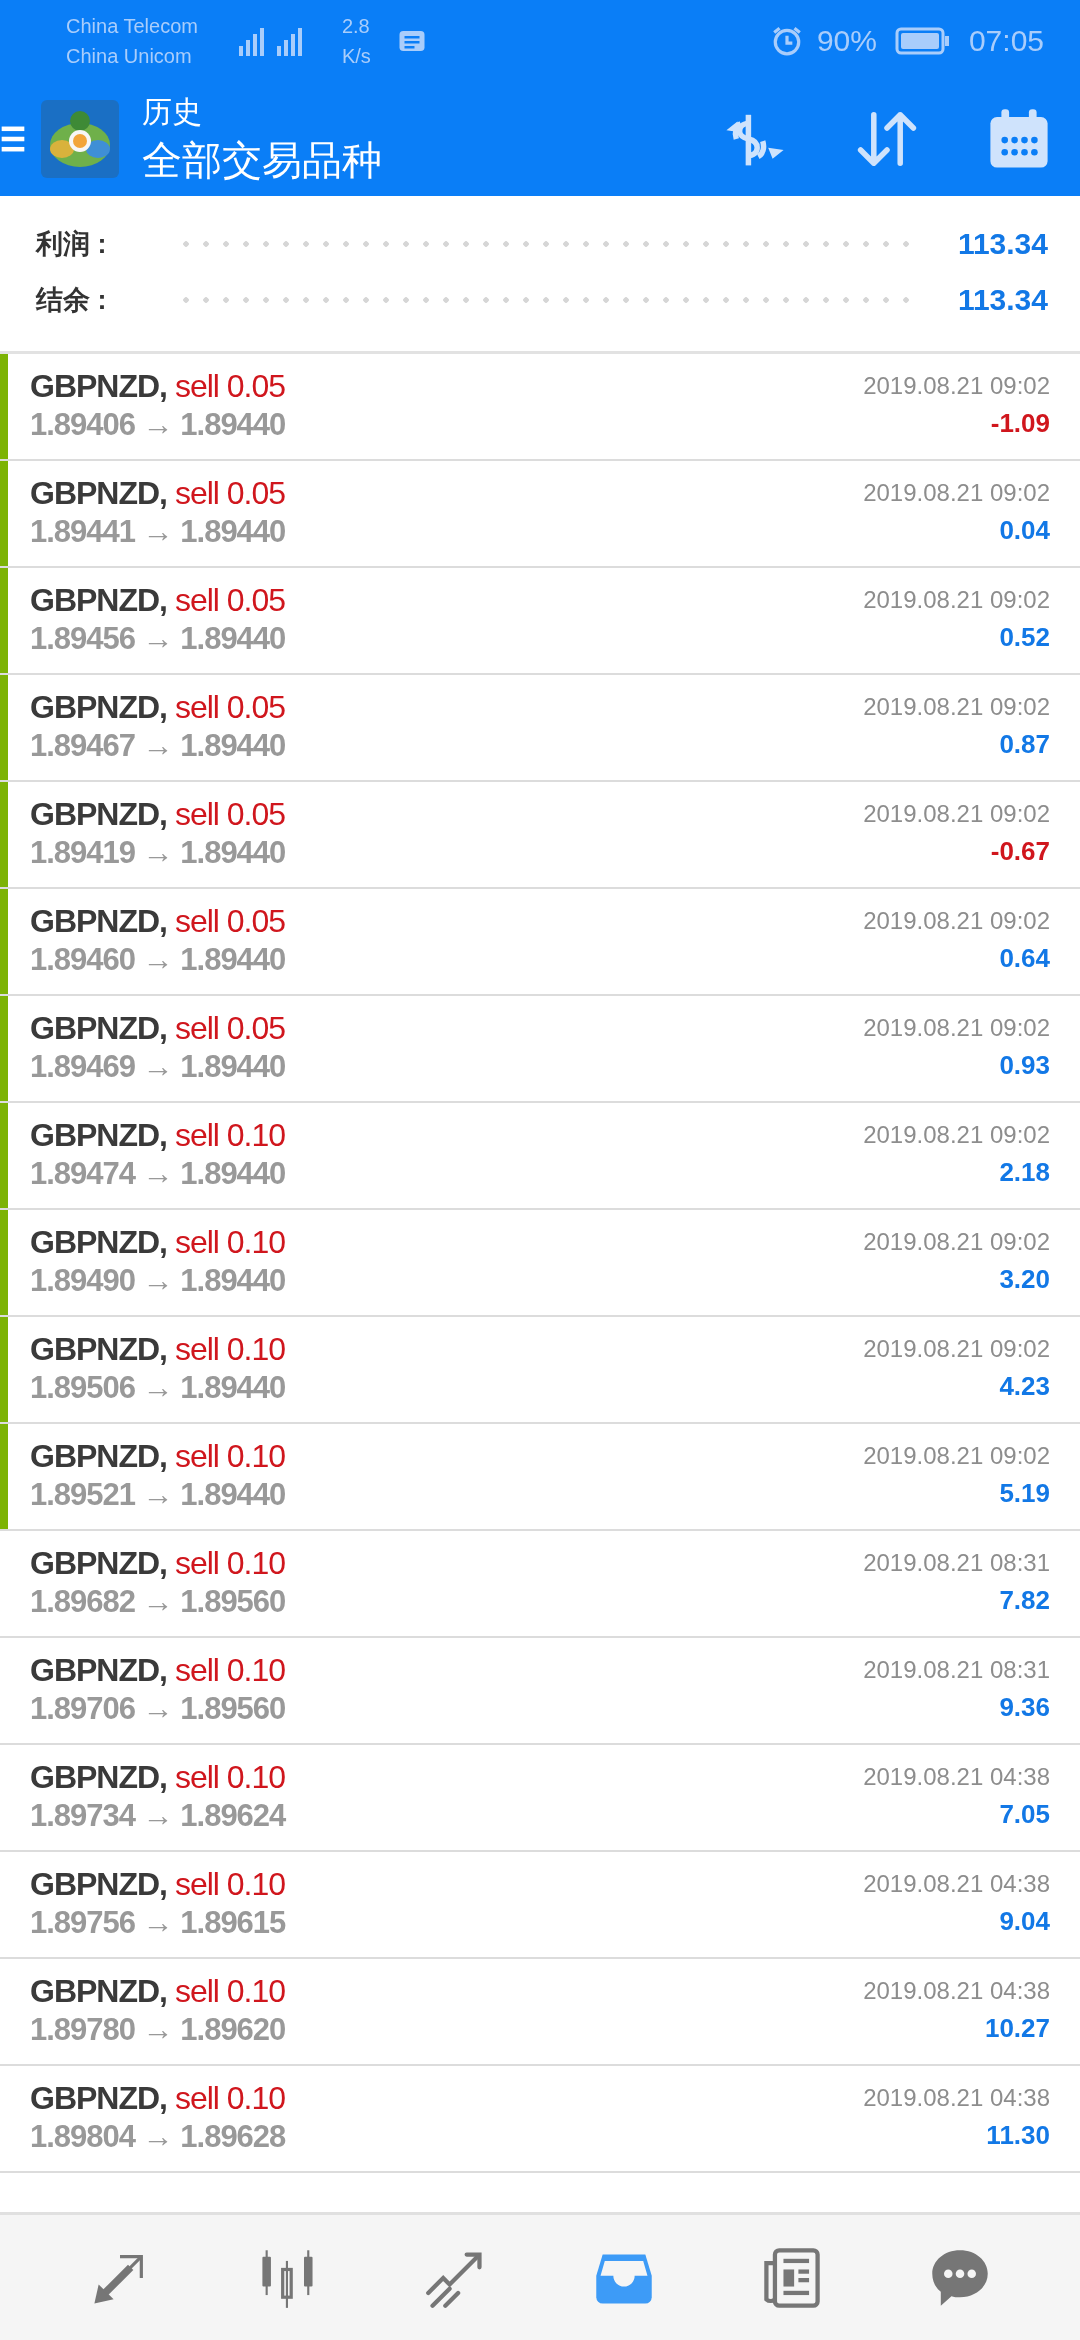 This screenshot has width=1080, height=2340. Describe the element at coordinates (544, 1369) in the screenshot. I see `deal-row: GBPNZD, sell 0.10 1.89506 → 1.89440 2019.08.21 09:02 4.23` at that location.